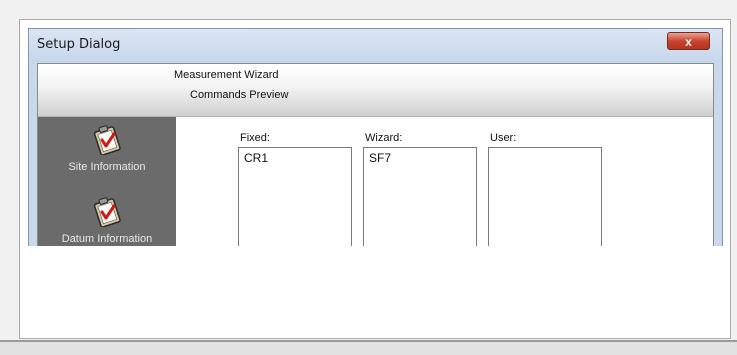 The height and width of the screenshot is (355, 737). Describe the element at coordinates (375, 90) in the screenshot. I see `wizard-header: Measurement Wizard Commands Preview` at that location.